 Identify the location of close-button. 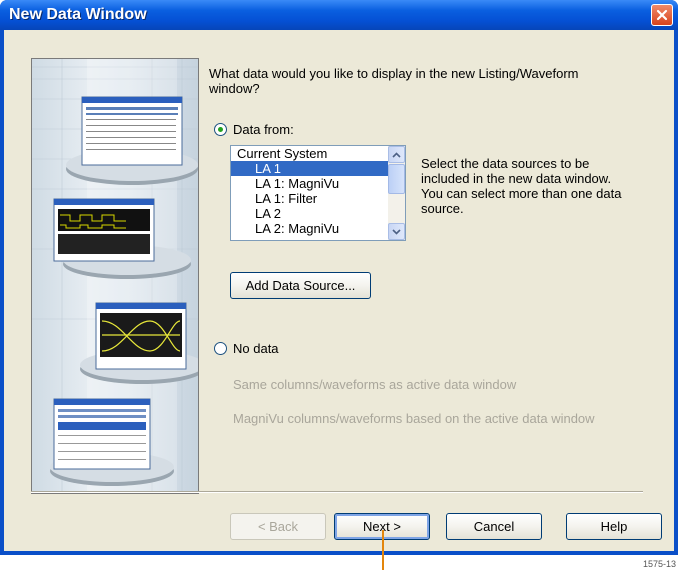
(662, 15).